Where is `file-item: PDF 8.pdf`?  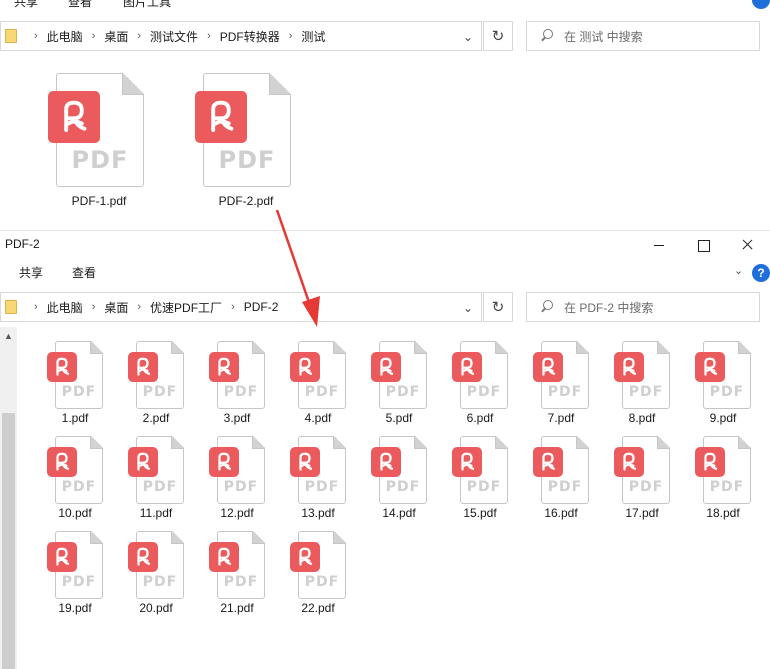
file-item: PDF 8.pdf is located at coordinates (652, 383).